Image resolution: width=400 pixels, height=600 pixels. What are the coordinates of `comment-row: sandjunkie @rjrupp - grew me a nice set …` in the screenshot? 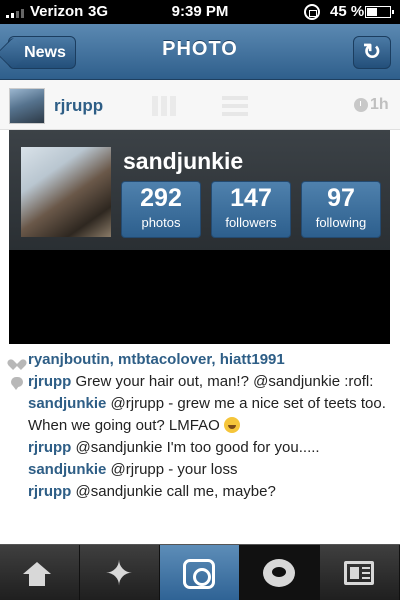 It's located at (202, 415).